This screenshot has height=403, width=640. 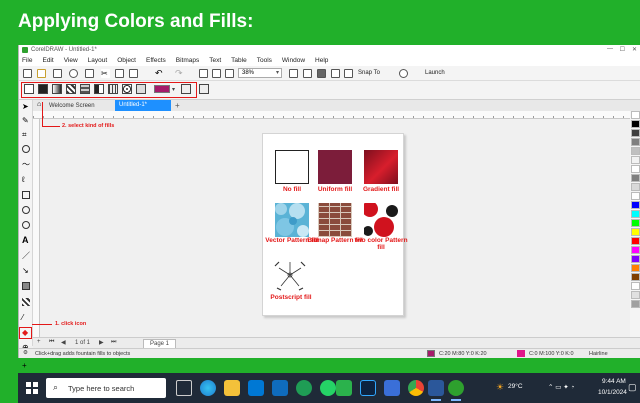 I want to click on weather-temperature: 29°C, so click(x=515, y=386).